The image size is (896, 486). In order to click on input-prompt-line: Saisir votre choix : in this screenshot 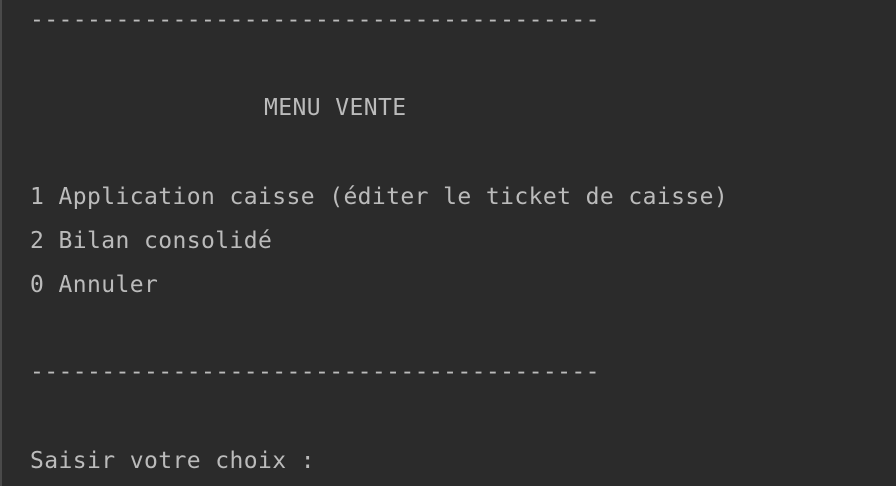, I will do `click(178, 461)`.